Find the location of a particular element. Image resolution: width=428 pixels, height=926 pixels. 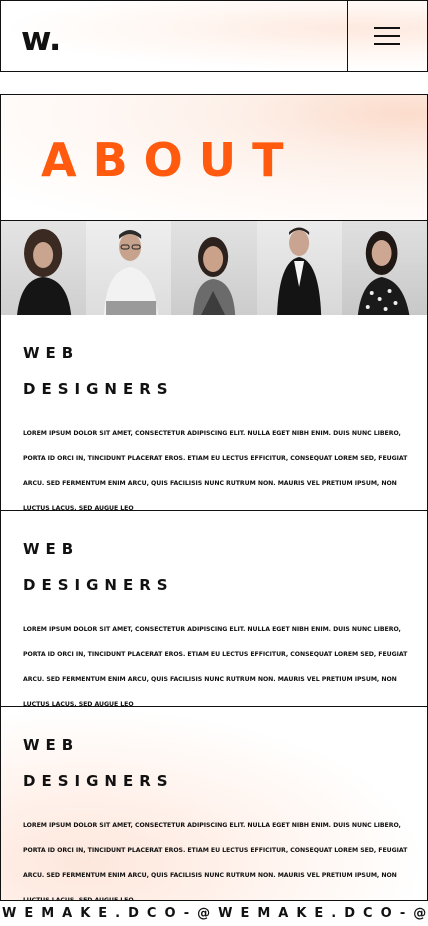

page-title: ABOUT is located at coordinates (170, 160).